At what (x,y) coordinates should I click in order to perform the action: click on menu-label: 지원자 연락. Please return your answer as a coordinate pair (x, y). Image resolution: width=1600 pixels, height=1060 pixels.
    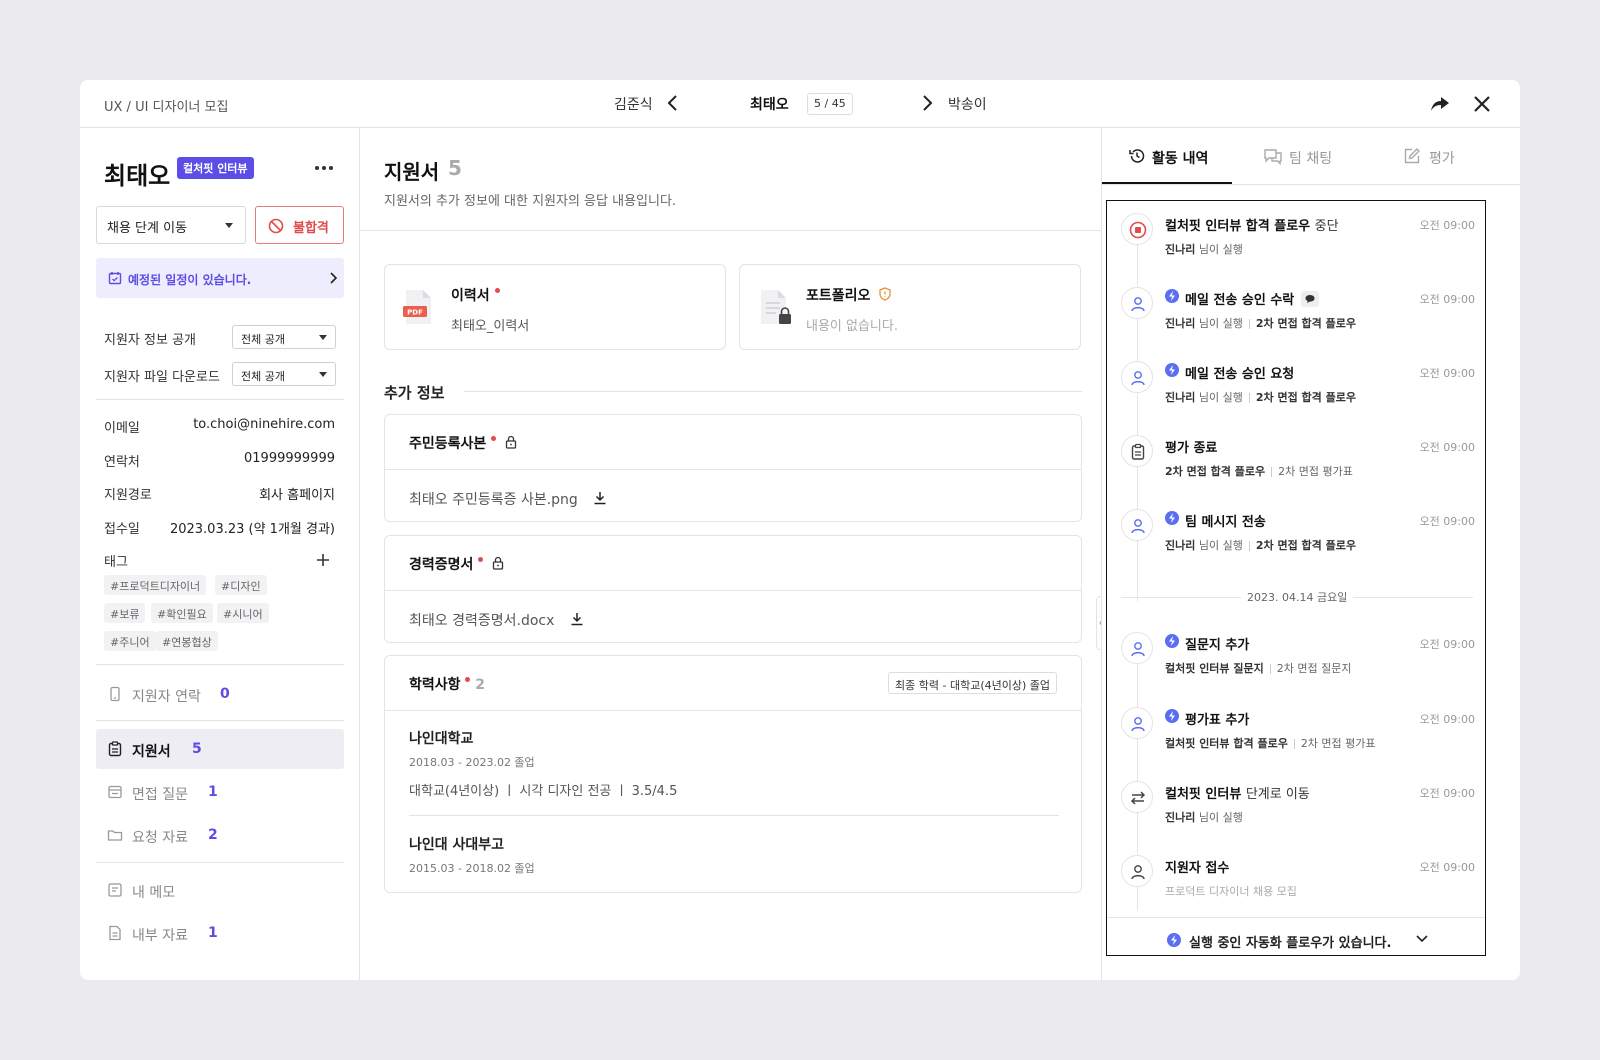
    Looking at the image, I should click on (166, 697).